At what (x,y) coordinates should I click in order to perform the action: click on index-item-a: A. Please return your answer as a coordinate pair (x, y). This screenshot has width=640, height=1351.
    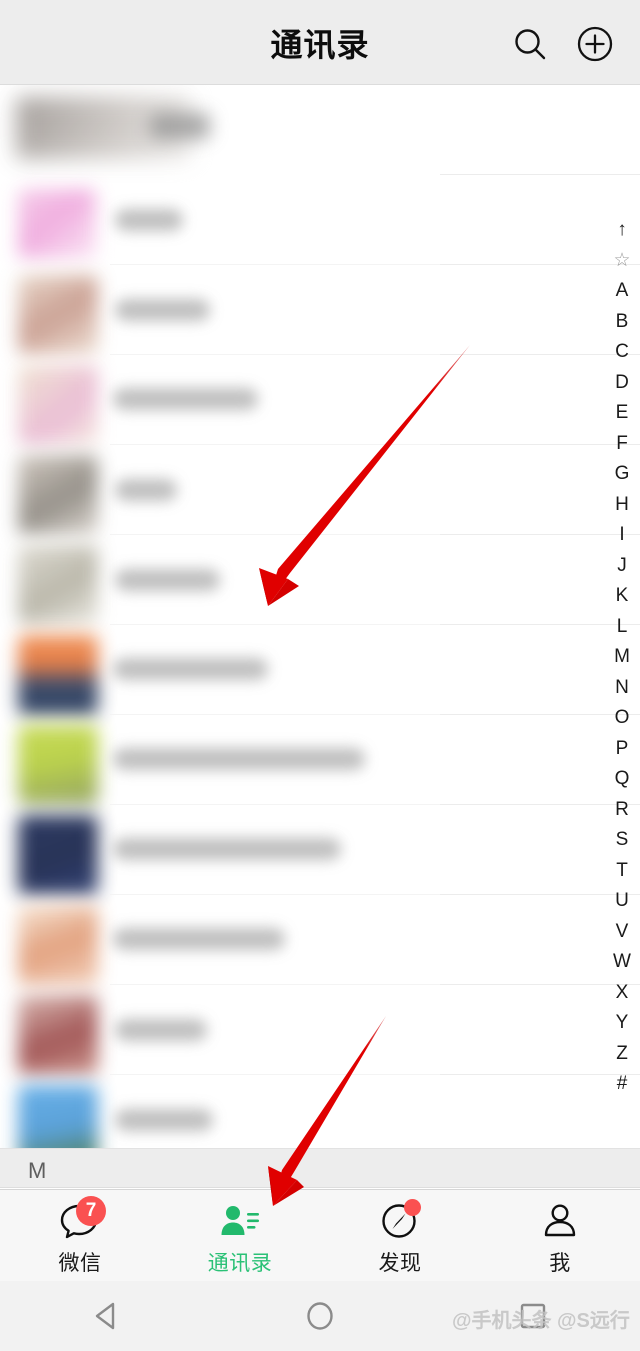
    Looking at the image, I should click on (622, 291).